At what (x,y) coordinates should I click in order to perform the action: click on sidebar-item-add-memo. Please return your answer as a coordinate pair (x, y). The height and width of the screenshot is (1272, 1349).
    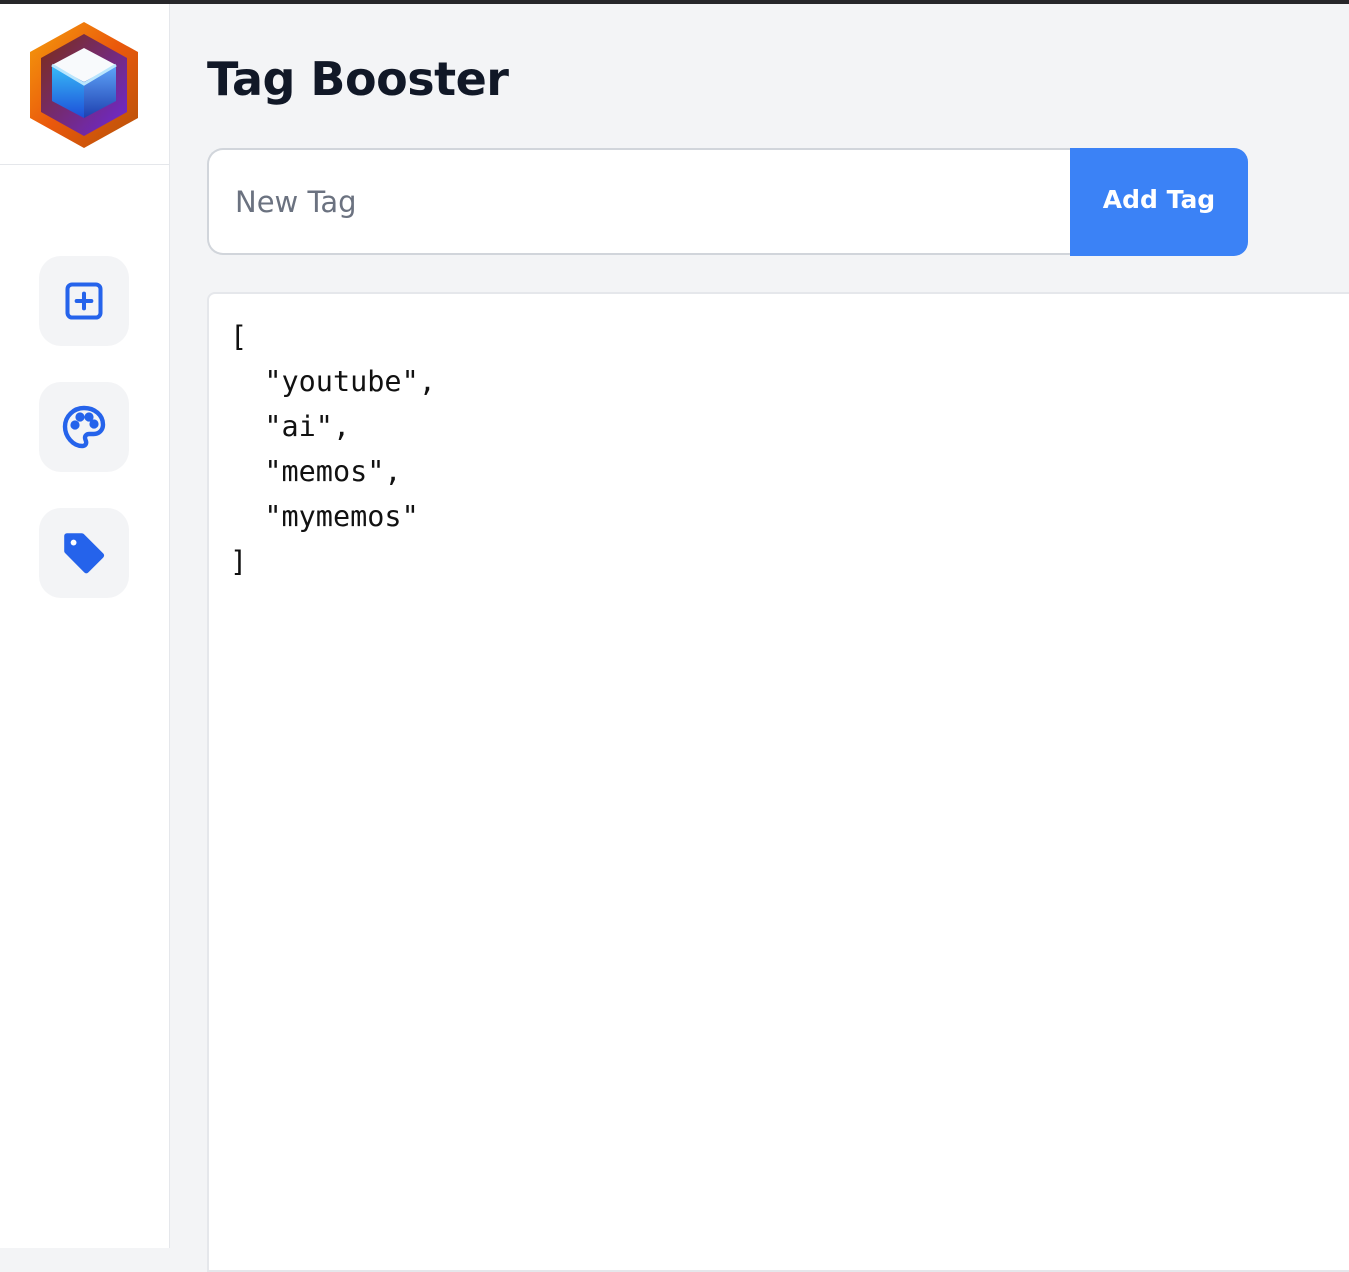
    Looking at the image, I should click on (84, 301).